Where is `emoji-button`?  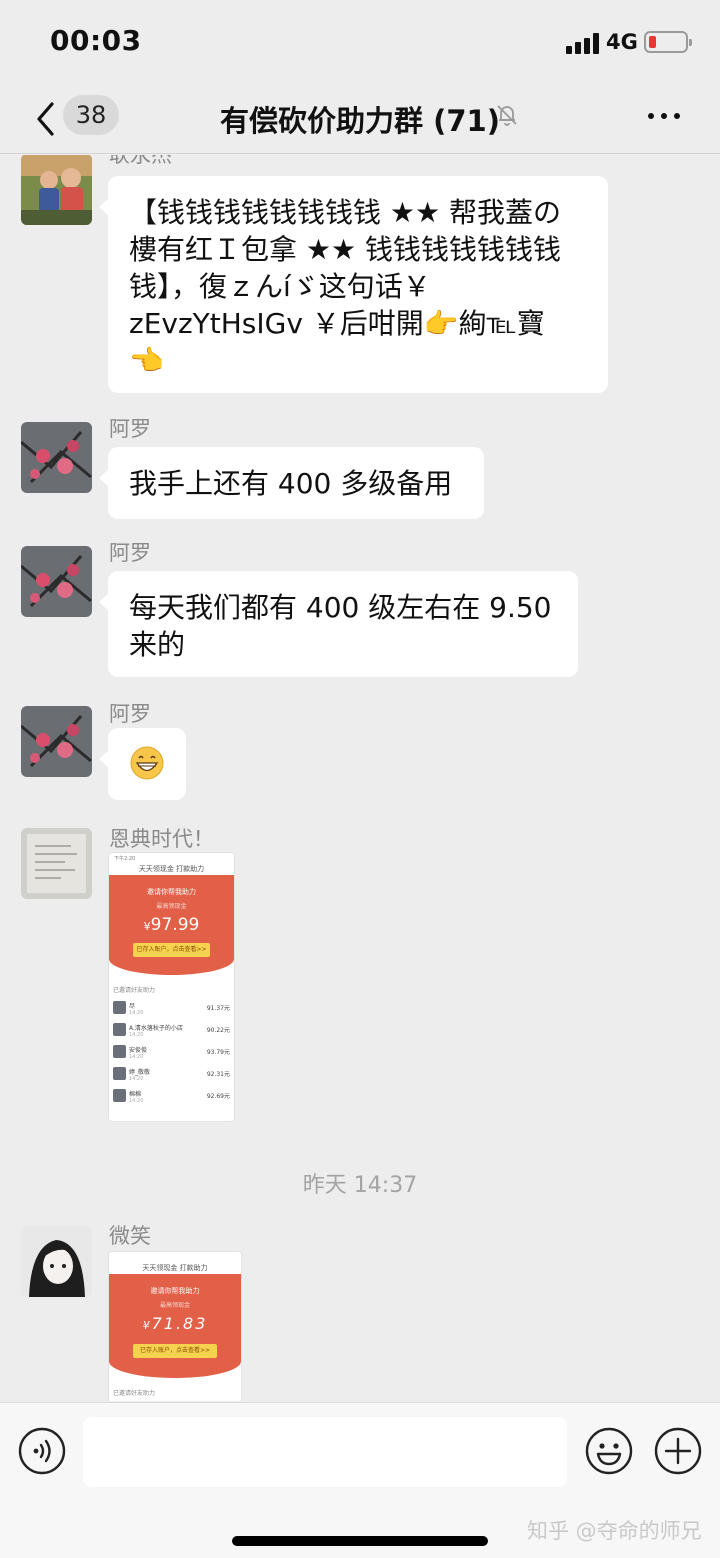
emoji-button is located at coordinates (609, 1451).